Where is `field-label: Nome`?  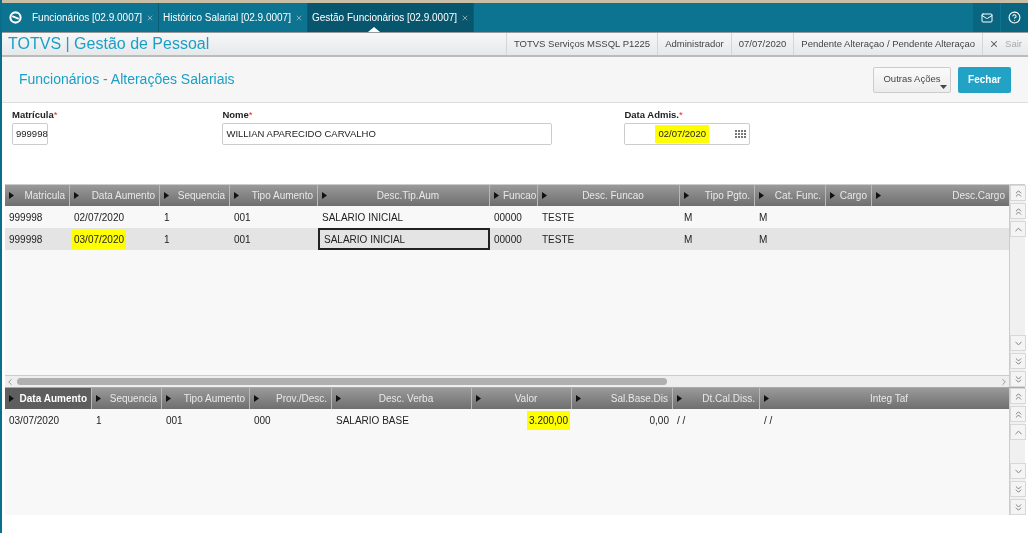 field-label: Nome is located at coordinates (235, 115).